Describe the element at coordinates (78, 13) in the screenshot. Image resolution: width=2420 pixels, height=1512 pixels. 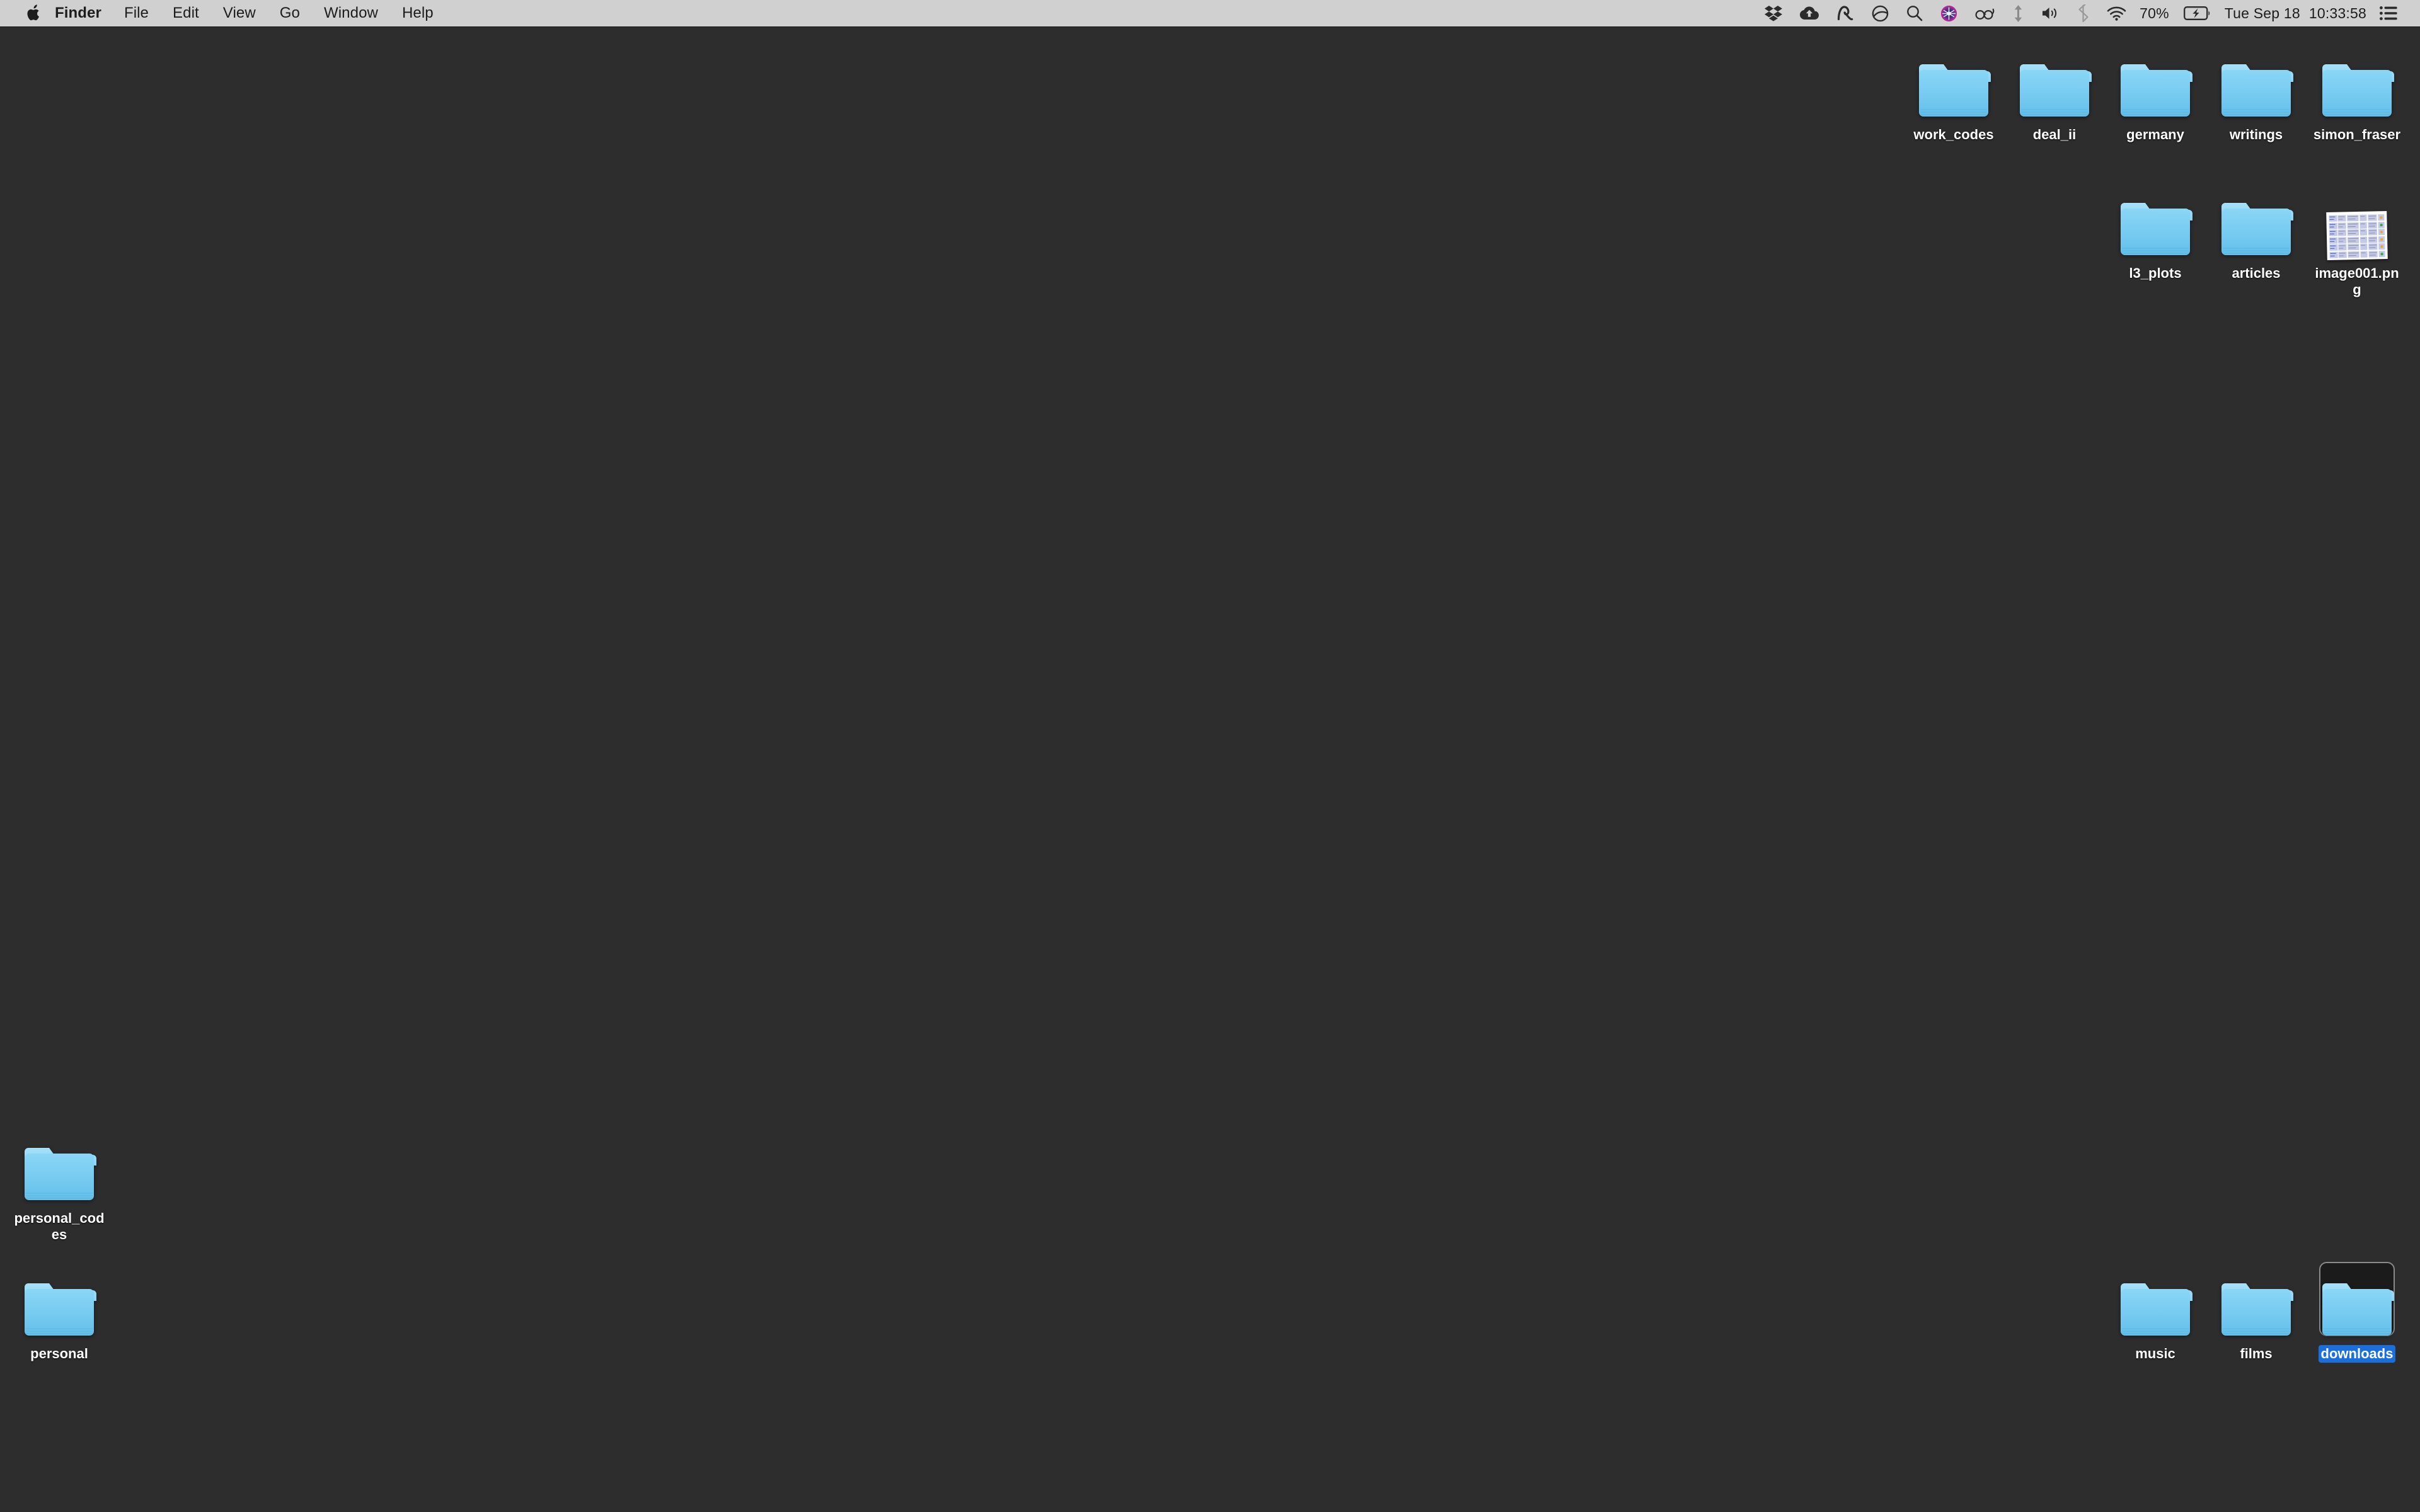
I see `menu-item-finder: Finder` at that location.